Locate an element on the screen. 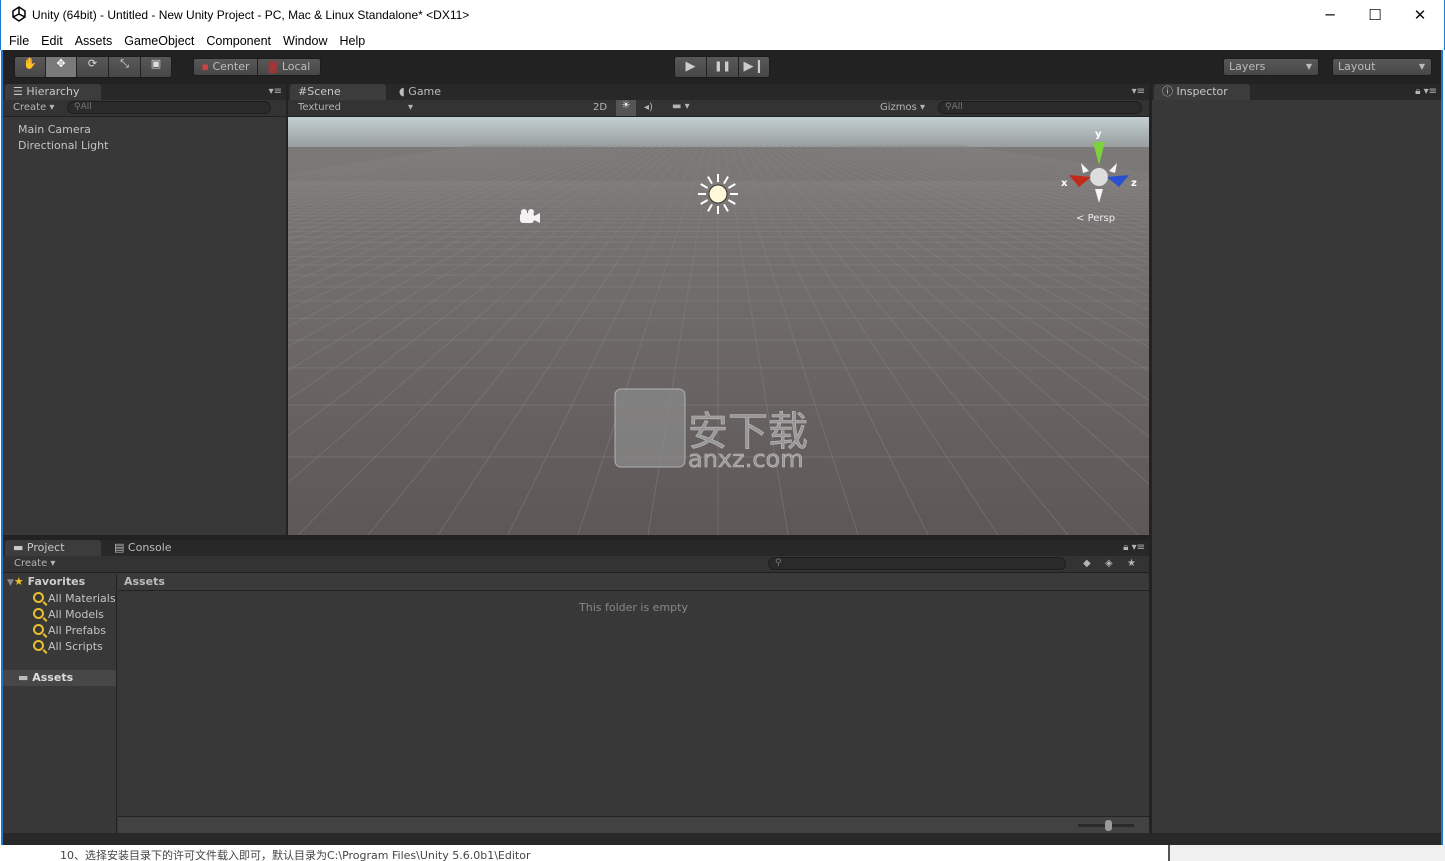 This screenshot has width=1445, height=861. maximize-button: ☐ is located at coordinates (1375, 15).